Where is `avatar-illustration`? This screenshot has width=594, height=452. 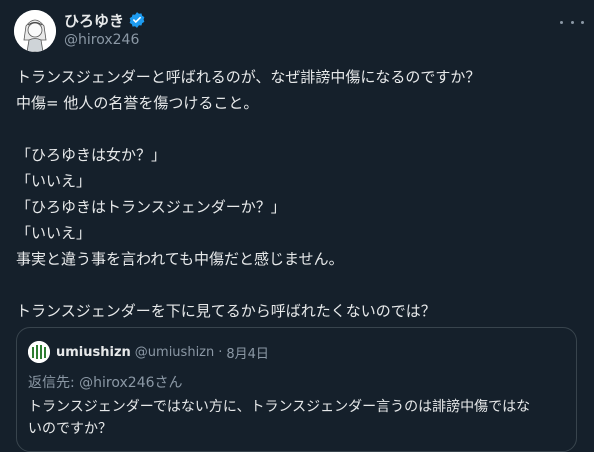
avatar-illustration is located at coordinates (35, 31).